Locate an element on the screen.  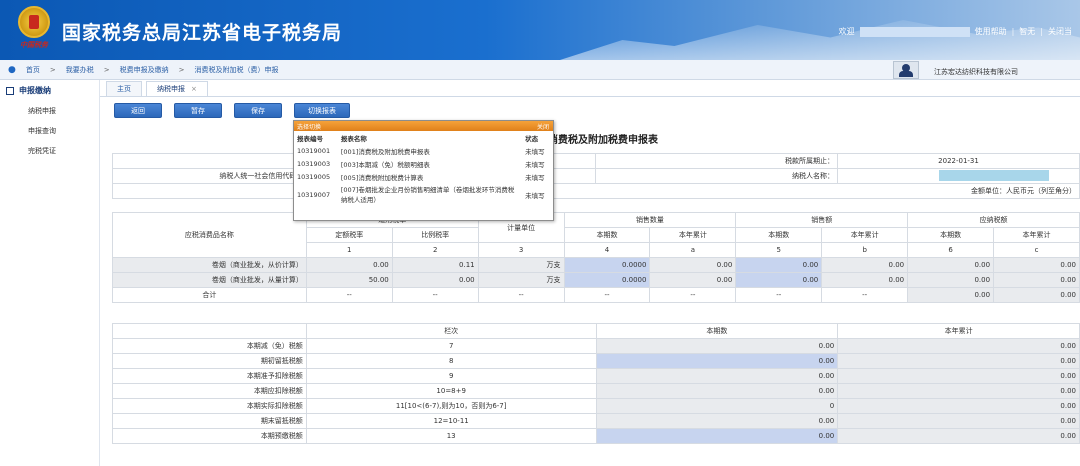
tab-tax-declaration: 纳税申报 × is located at coordinates (177, 88).